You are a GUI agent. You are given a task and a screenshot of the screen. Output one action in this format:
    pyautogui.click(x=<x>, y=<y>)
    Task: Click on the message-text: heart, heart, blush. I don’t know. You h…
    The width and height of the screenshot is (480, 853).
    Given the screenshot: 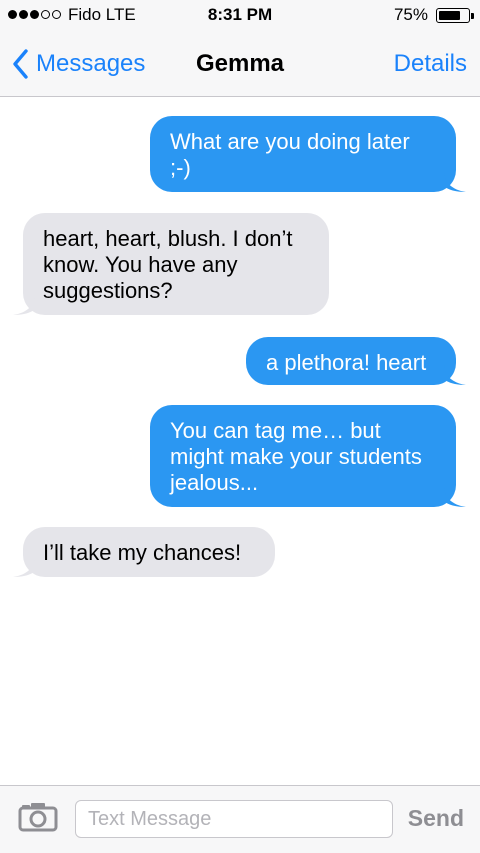 What is the action you would take?
    pyautogui.click(x=168, y=264)
    